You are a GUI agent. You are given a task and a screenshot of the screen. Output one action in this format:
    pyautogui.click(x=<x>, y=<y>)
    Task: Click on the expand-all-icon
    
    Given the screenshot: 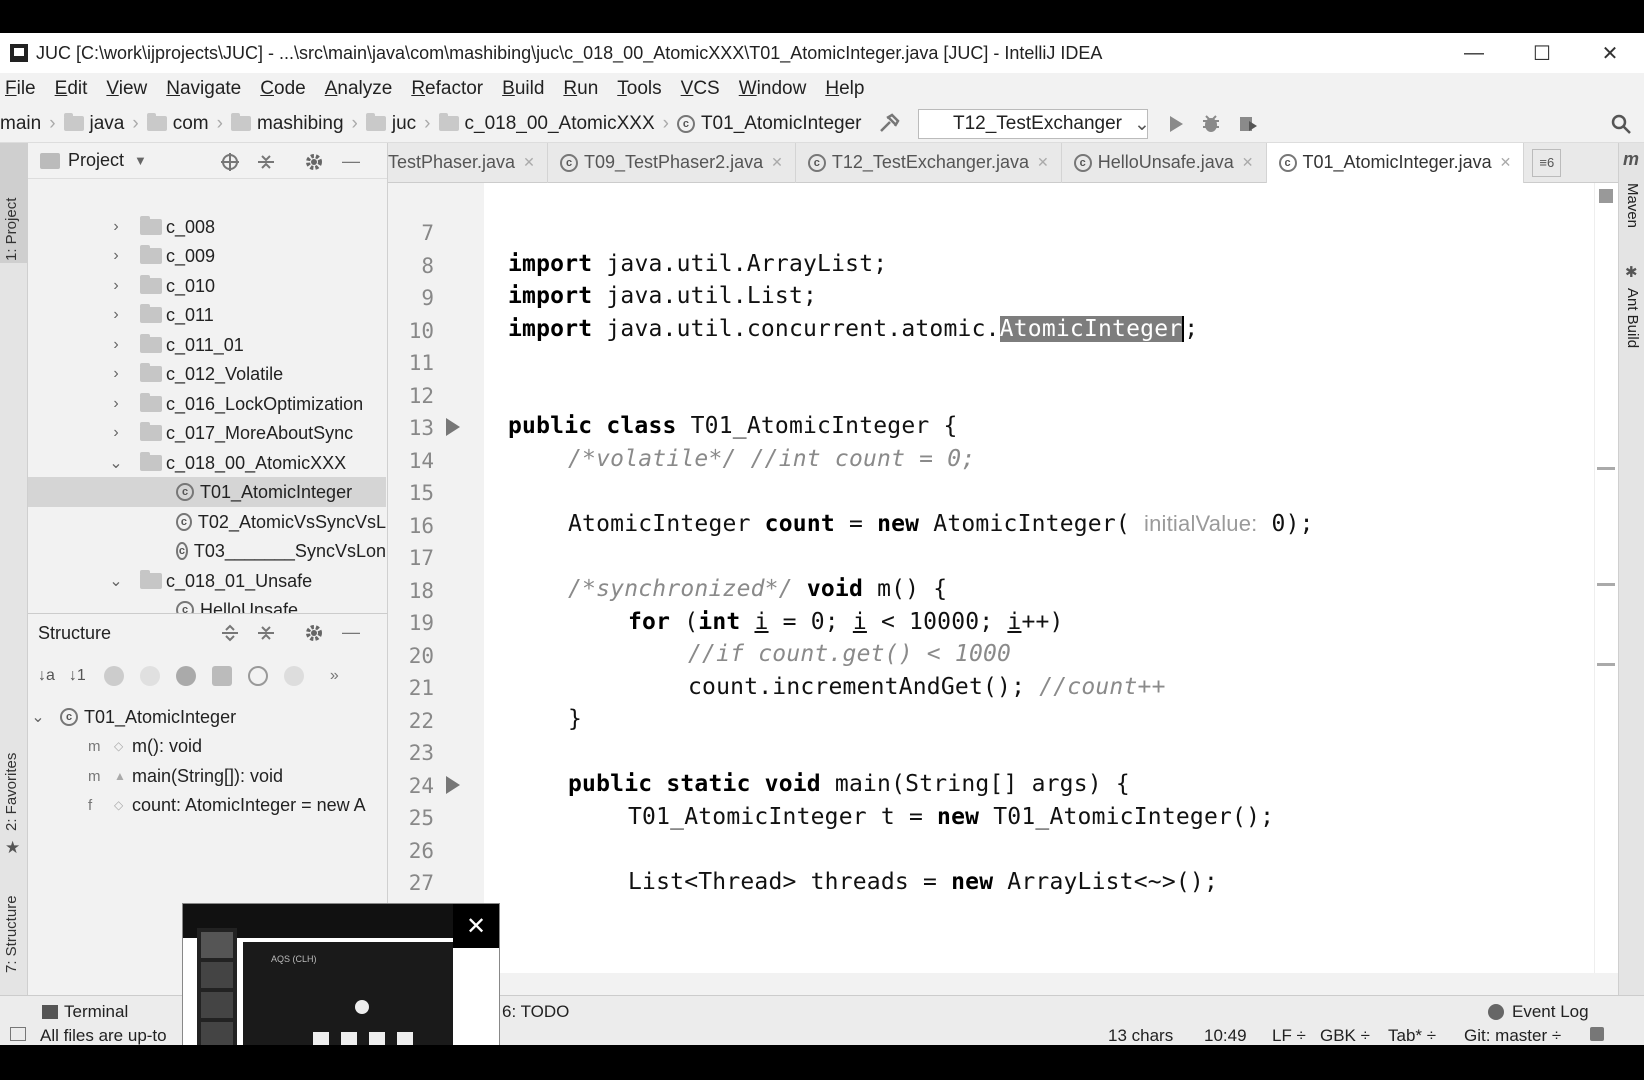 What is the action you would take?
    pyautogui.click(x=230, y=633)
    